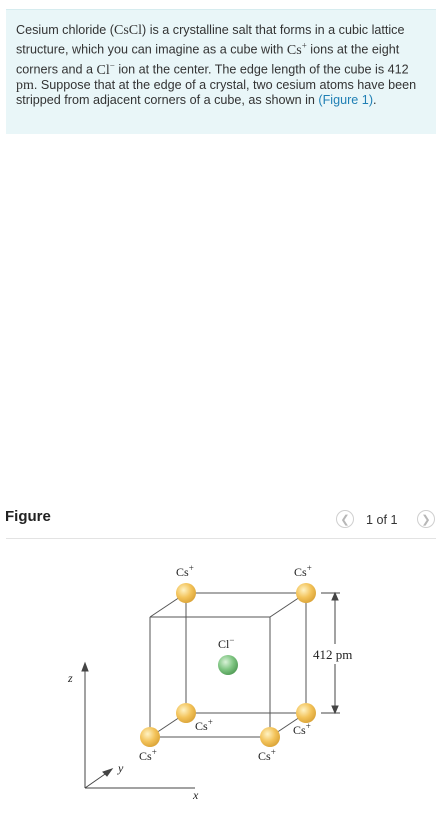 The image size is (439, 837). I want to click on z-axis-label: z, so click(70, 678).